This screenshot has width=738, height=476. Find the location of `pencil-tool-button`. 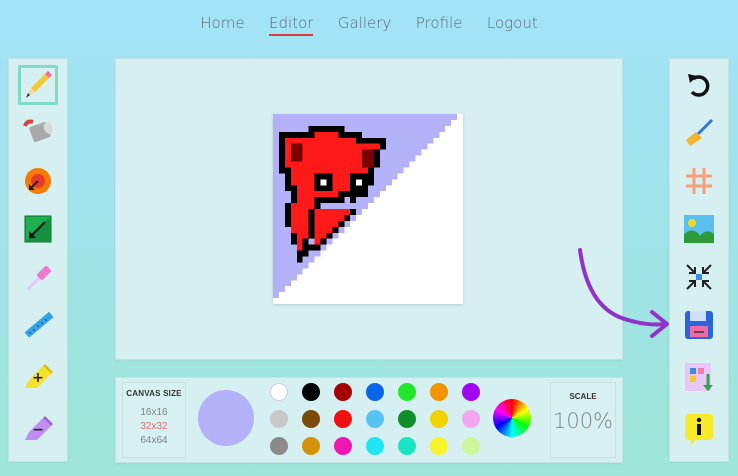

pencil-tool-button is located at coordinates (38, 85).